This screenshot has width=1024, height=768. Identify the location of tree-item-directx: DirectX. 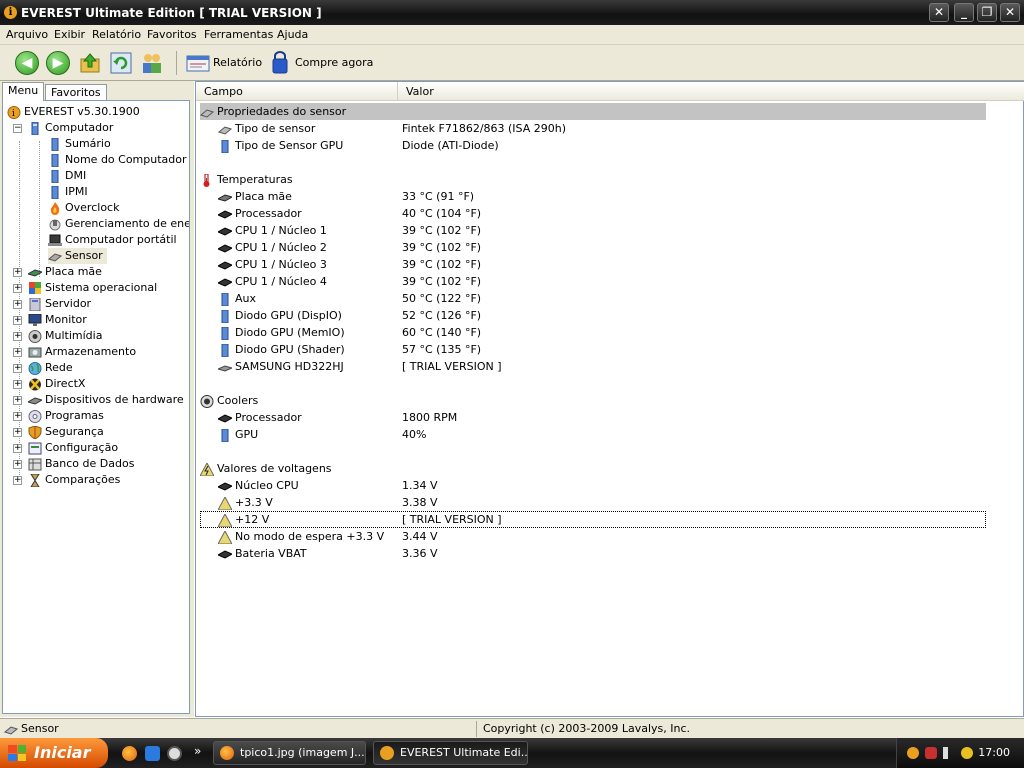
(56, 384).